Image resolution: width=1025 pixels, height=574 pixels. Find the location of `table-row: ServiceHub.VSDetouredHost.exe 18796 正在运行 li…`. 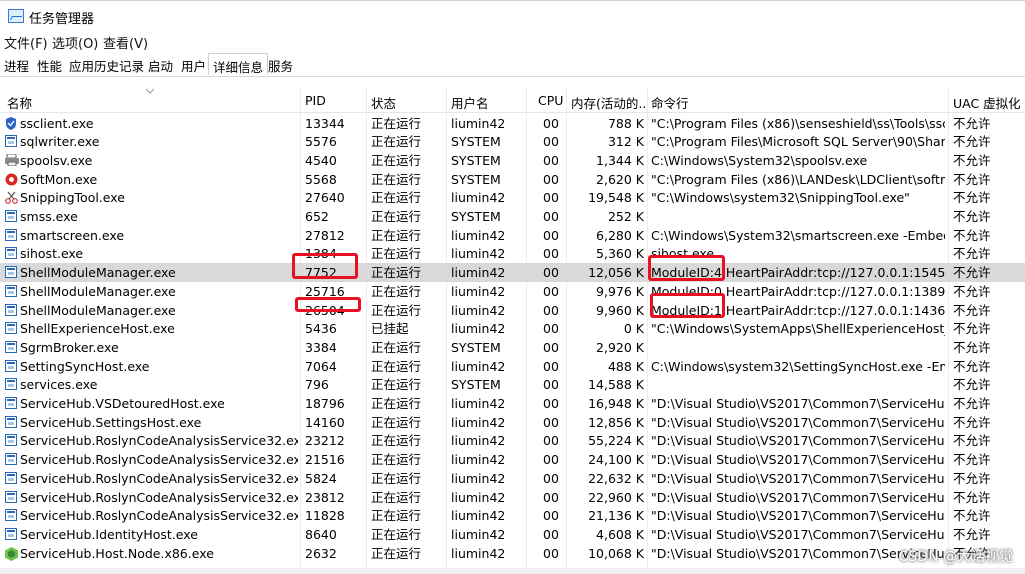

table-row: ServiceHub.VSDetouredHost.exe 18796 正在运行 li… is located at coordinates (512, 403).